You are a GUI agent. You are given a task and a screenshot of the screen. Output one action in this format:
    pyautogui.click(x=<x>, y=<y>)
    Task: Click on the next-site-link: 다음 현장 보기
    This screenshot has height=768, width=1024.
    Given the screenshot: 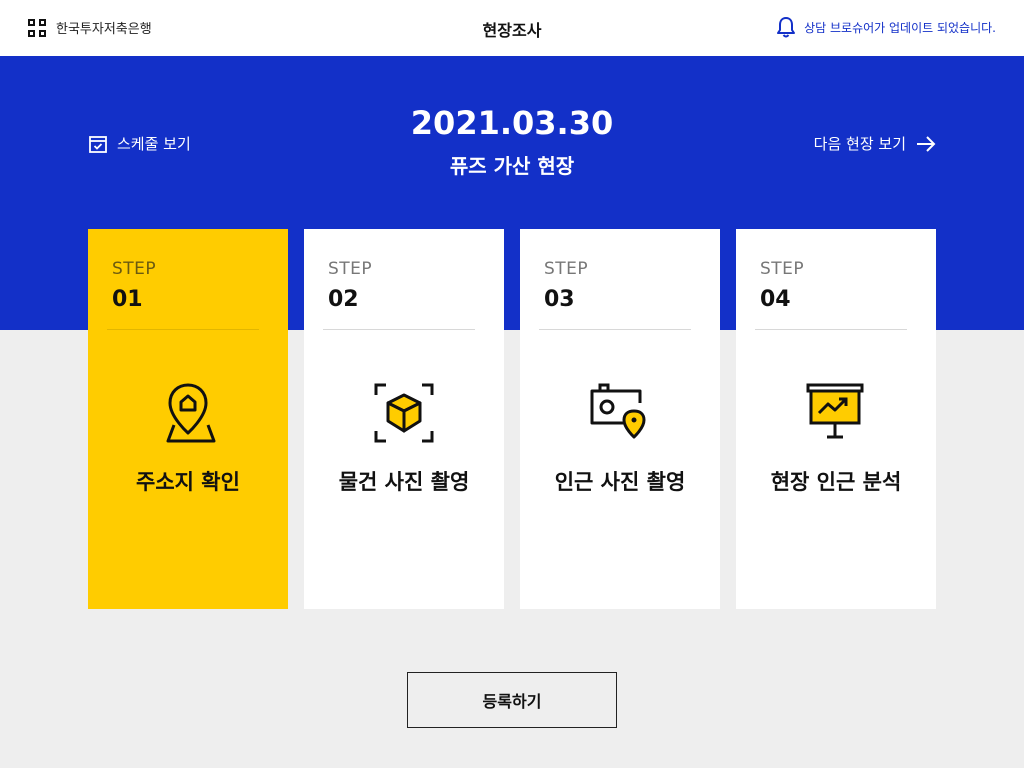 What is the action you would take?
    pyautogui.click(x=875, y=143)
    